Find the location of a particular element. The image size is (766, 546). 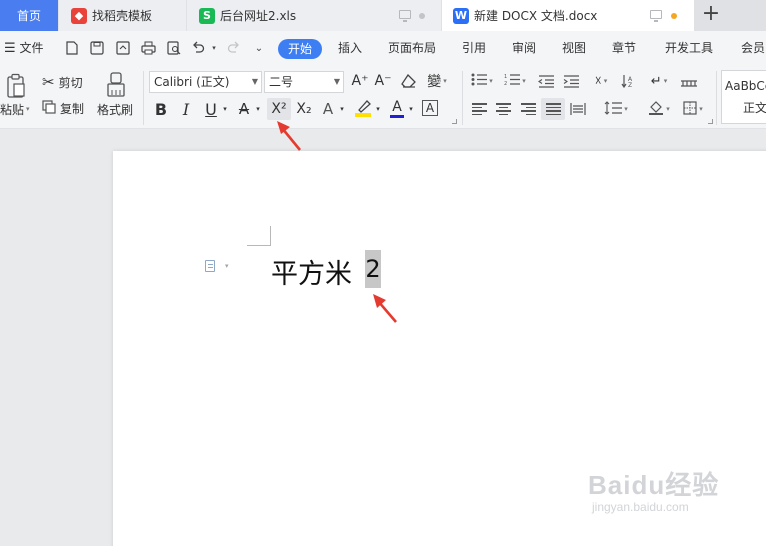

watermark-brand: Baidu经验 is located at coordinates (654, 485).